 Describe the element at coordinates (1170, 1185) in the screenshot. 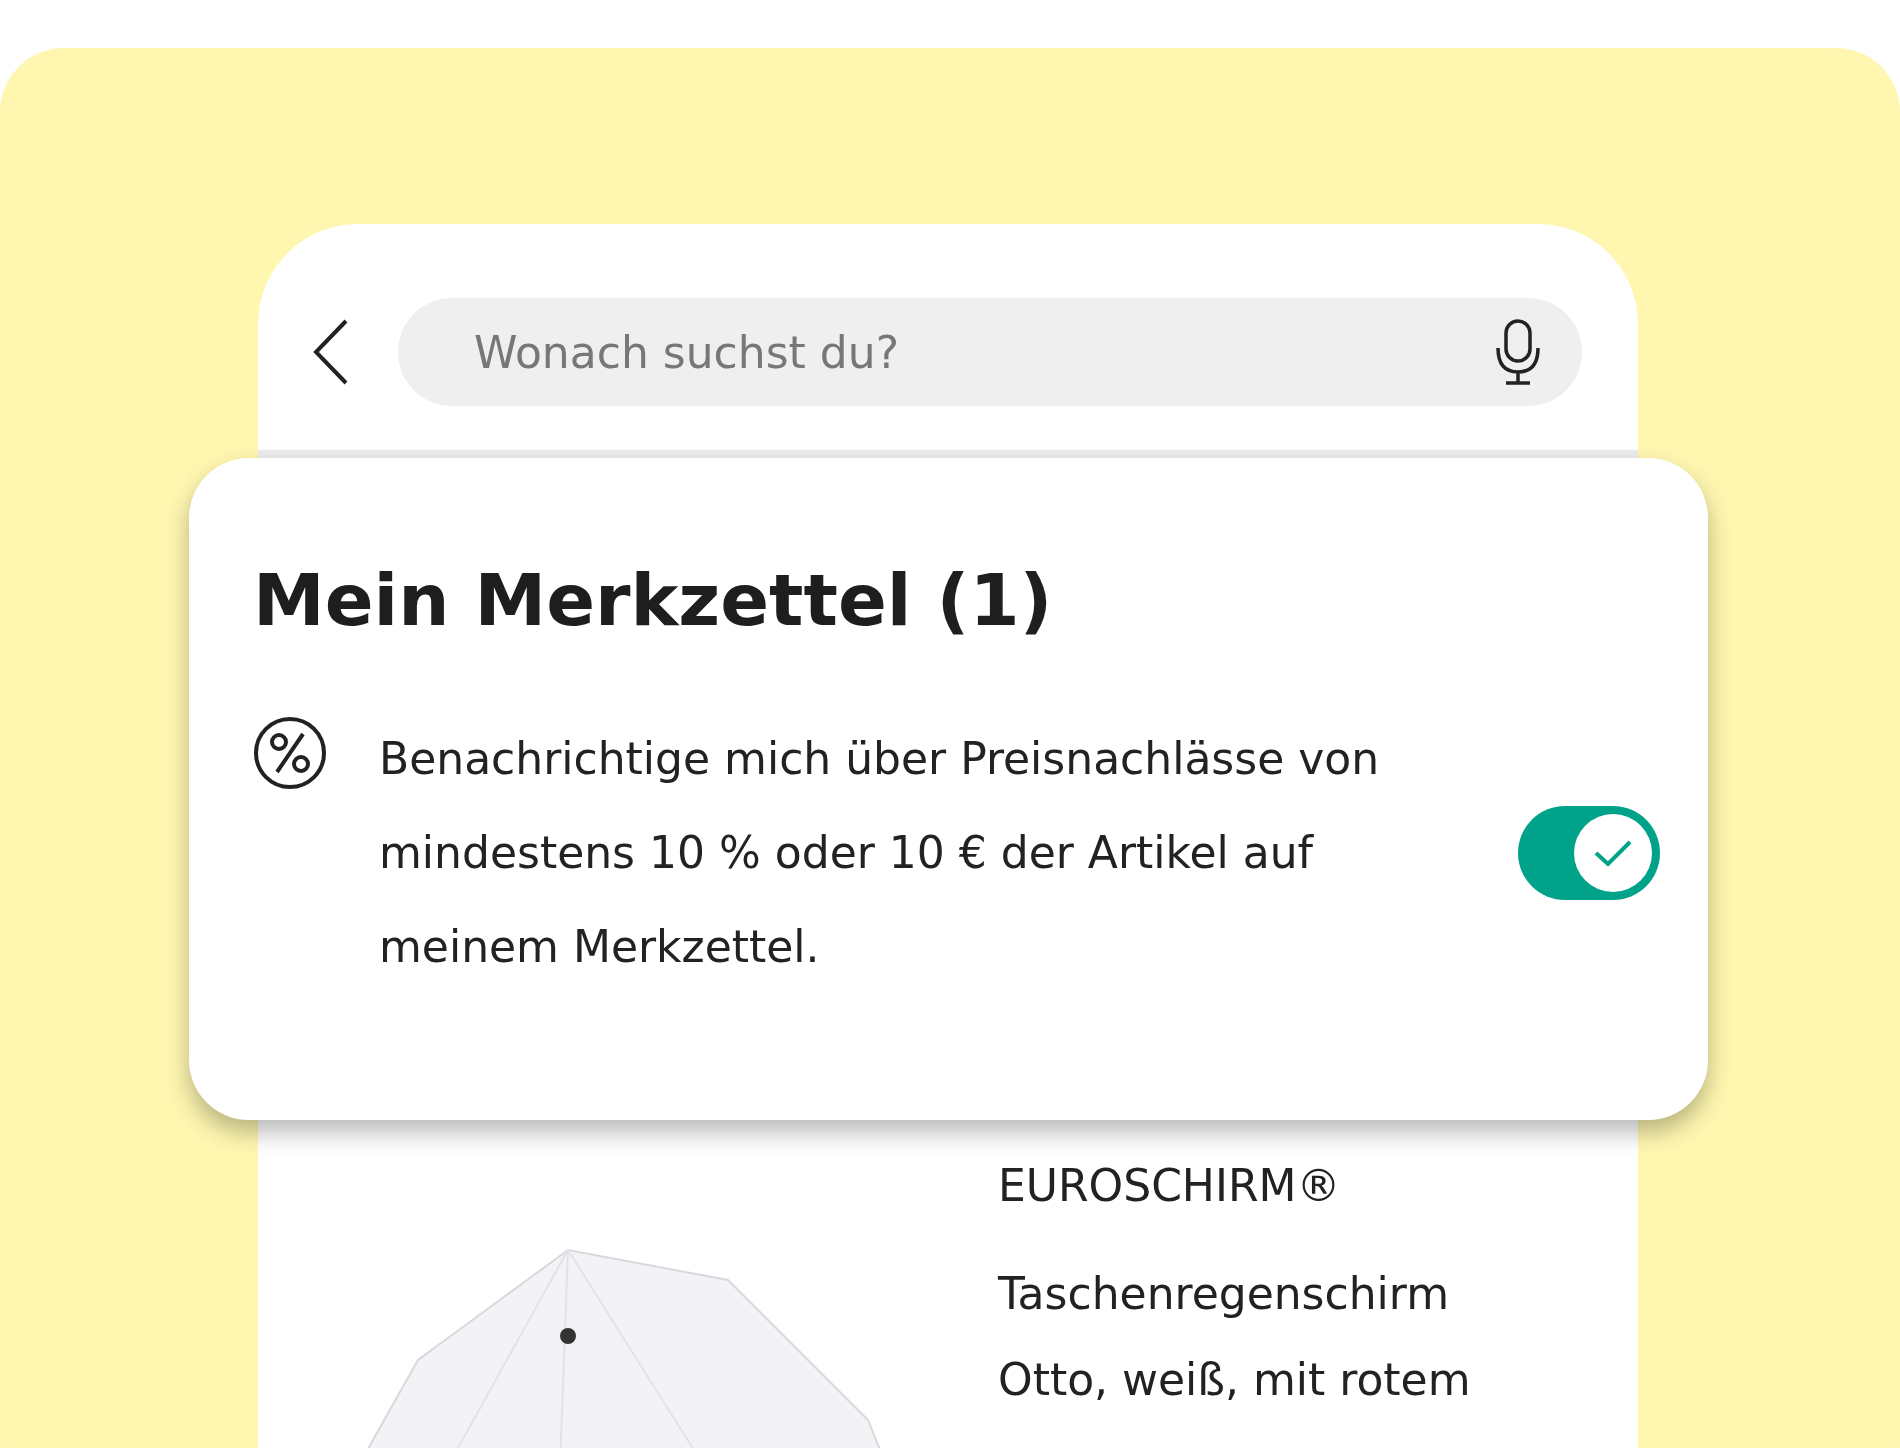

I see `product-brand: EUROSCHIRM®` at that location.